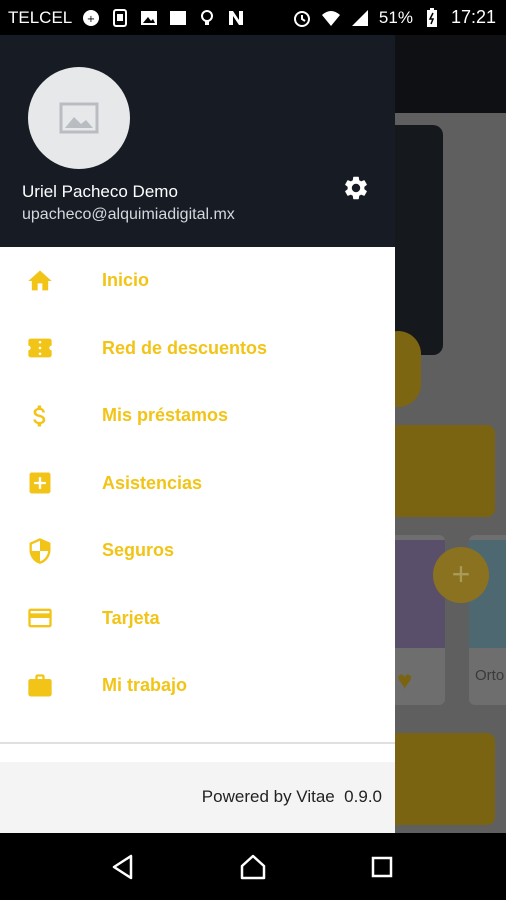 The height and width of the screenshot is (900, 506). Describe the element at coordinates (197, 551) in the screenshot. I see `menu-item-seguros: Seguros` at that location.